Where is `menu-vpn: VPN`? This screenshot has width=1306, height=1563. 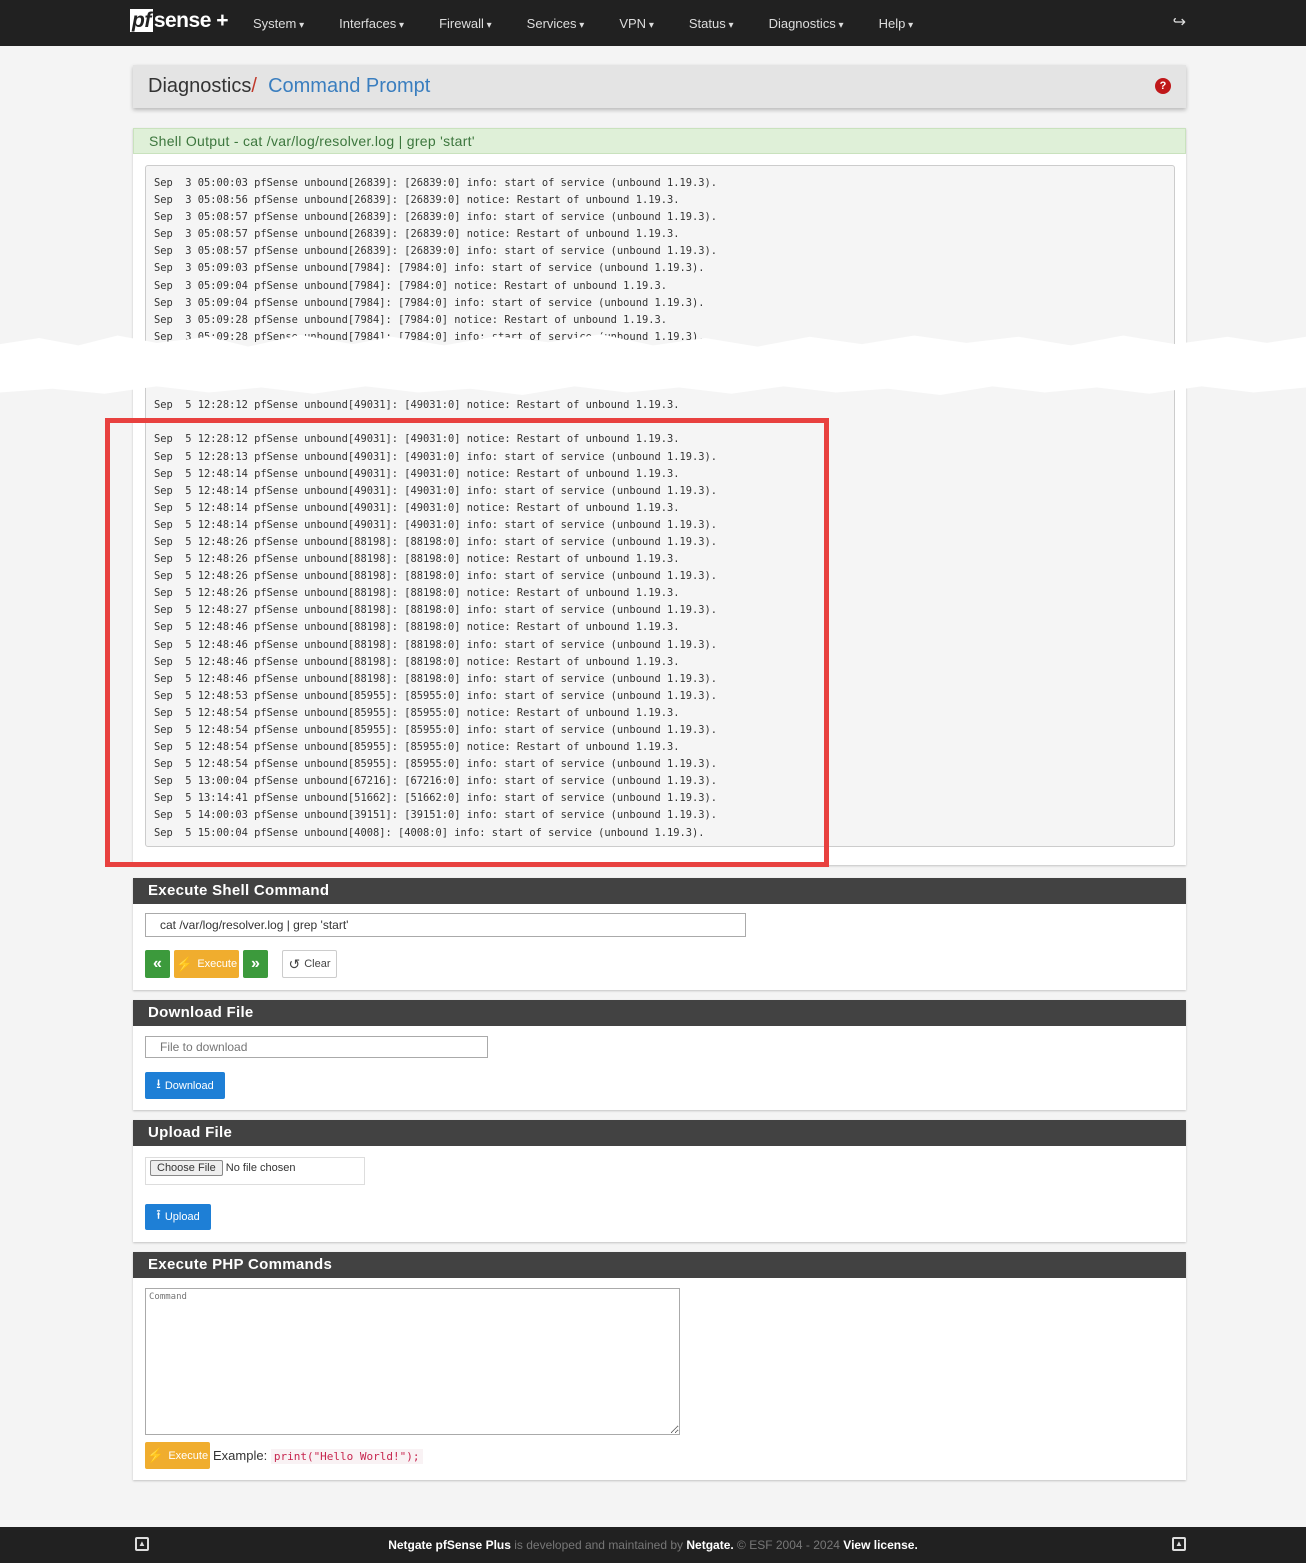
menu-vpn: VPN is located at coordinates (636, 23).